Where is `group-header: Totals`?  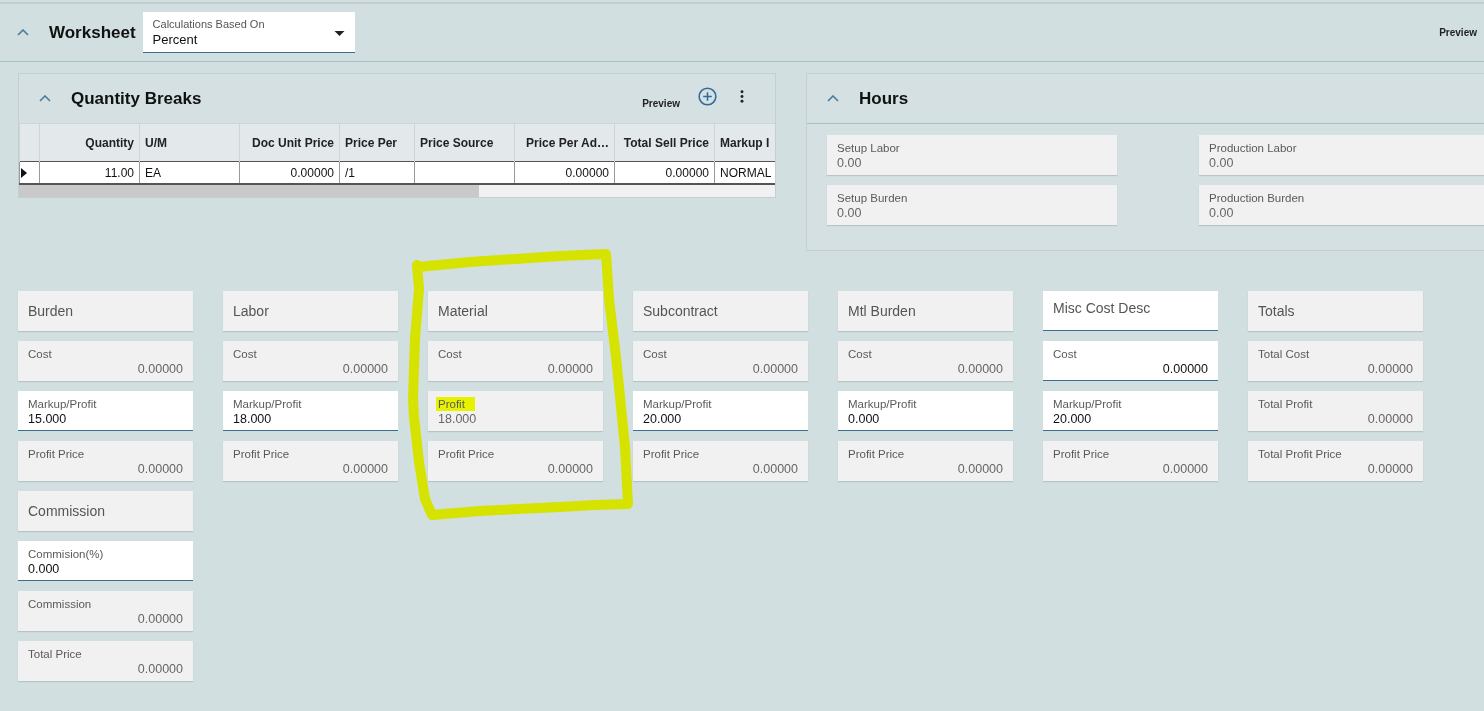
group-header: Totals is located at coordinates (1335, 311).